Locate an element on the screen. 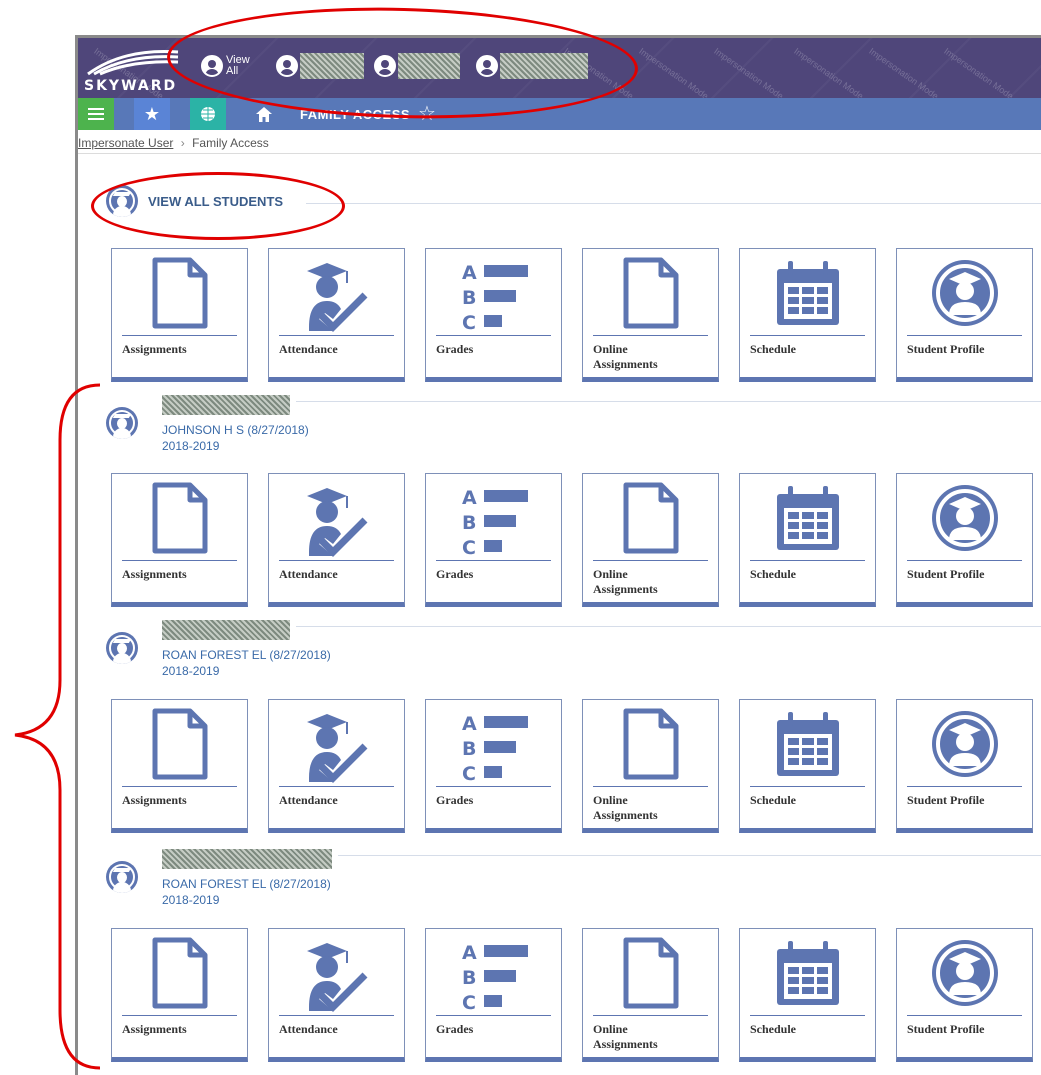 This screenshot has width=1041, height=1075. globe-button is located at coordinates (208, 114).